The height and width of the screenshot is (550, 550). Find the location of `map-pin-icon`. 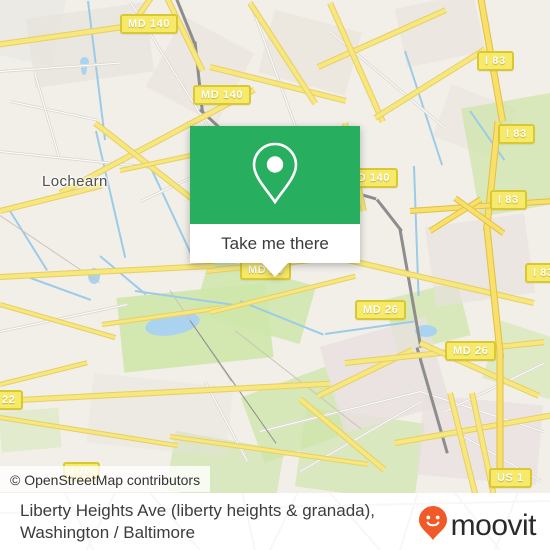

map-pin-icon is located at coordinates (275, 175).